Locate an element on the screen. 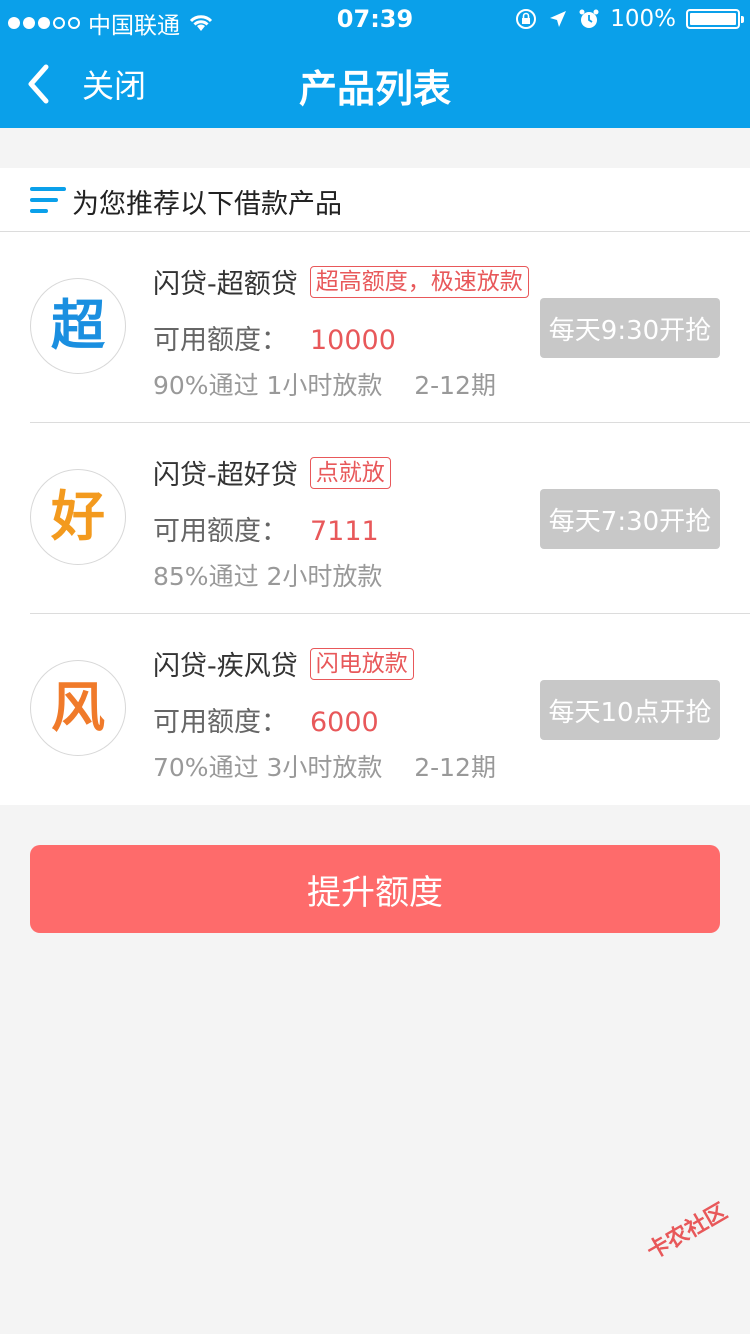  orientation-lock-icon is located at coordinates (526, 19).